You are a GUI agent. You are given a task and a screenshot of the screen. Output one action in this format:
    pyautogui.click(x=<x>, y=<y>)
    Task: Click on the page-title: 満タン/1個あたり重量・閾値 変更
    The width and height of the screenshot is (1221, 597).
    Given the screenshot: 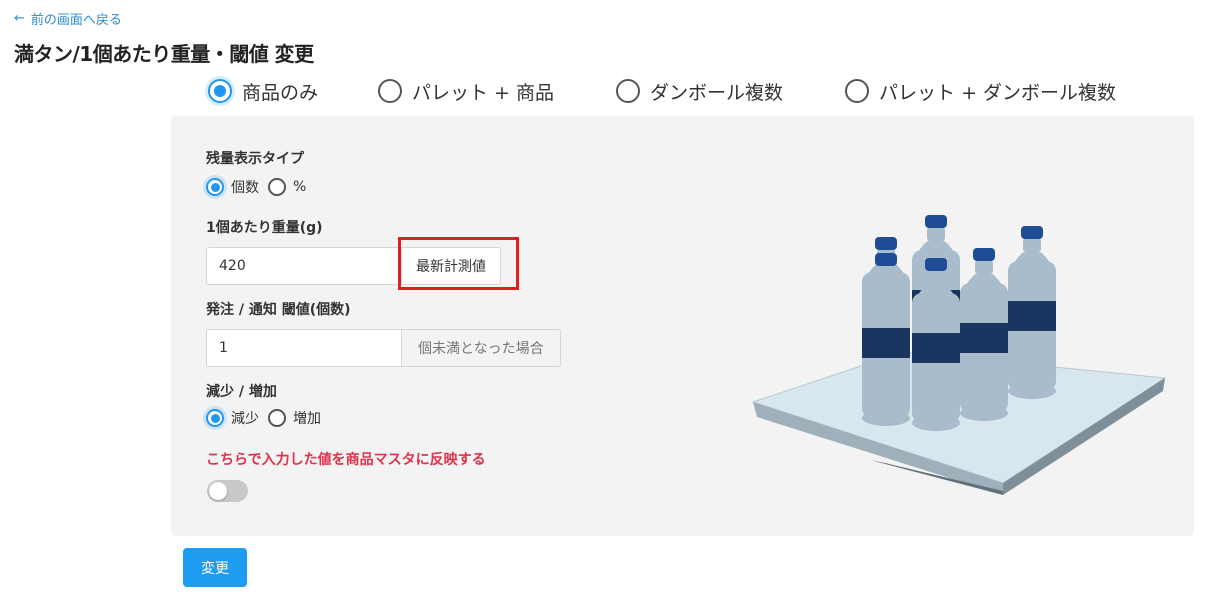 What is the action you would take?
    pyautogui.click(x=164, y=54)
    